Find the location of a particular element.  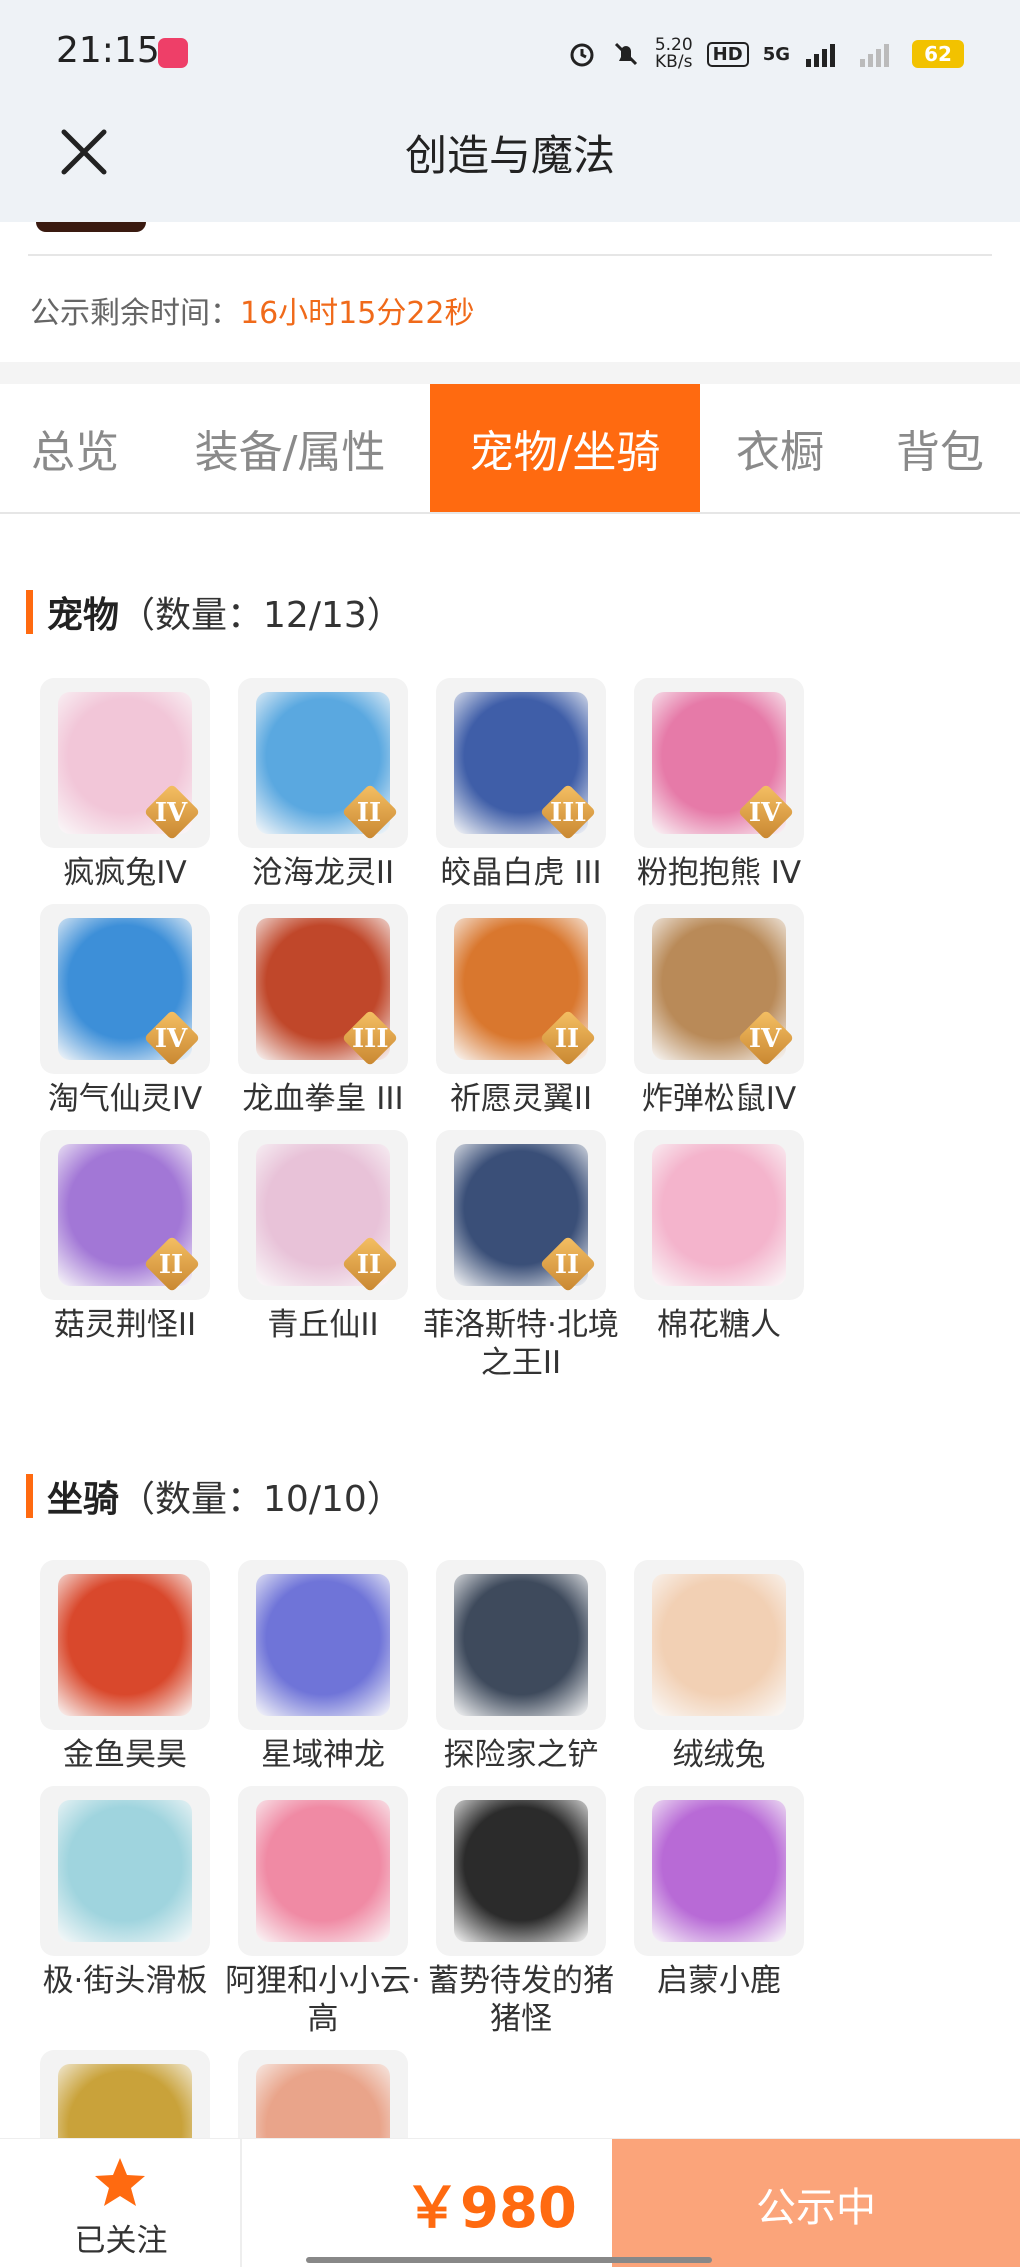

tab-overview: 总览 is located at coordinates (75, 448).